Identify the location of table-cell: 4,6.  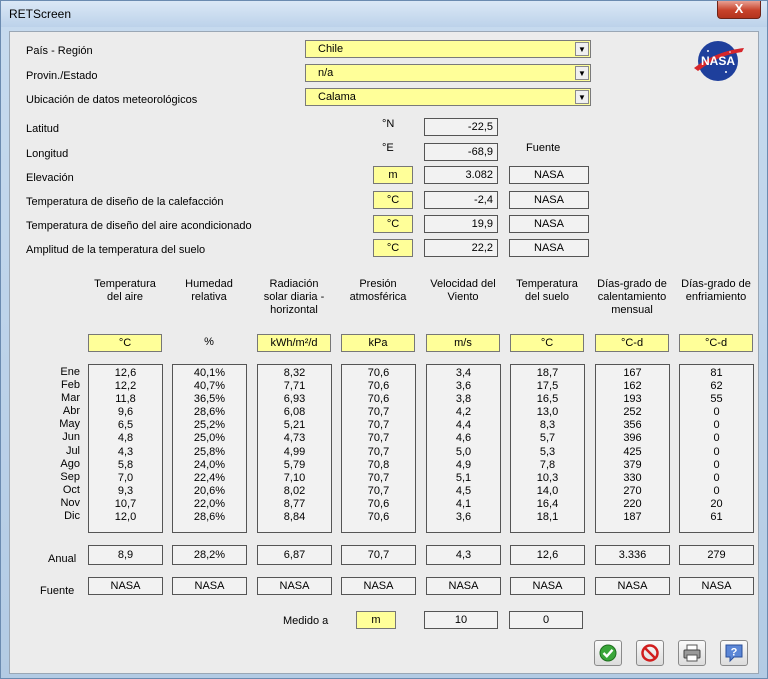
(463, 438).